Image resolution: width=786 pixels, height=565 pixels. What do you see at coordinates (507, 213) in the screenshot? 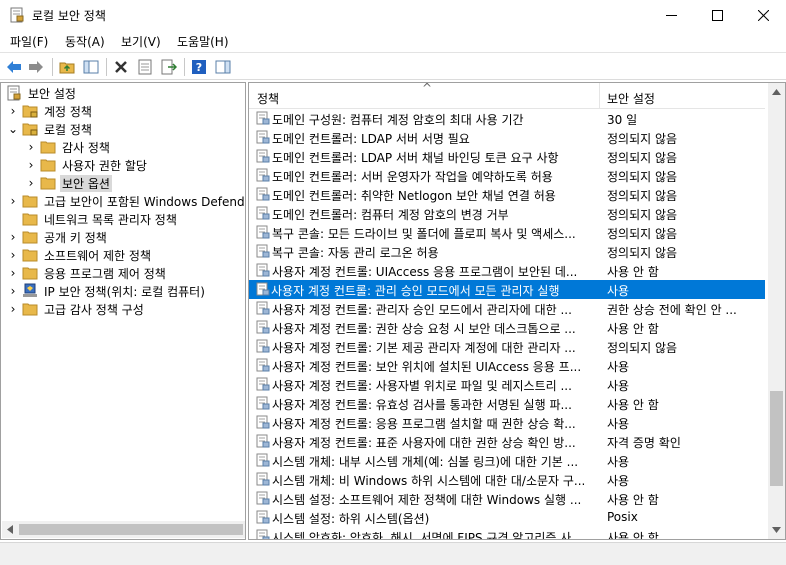
I see `policy-row: 도메인 컨트롤러: 컴퓨터 계정 암호의 변경 거부 정의되지 않음` at bounding box center [507, 213].